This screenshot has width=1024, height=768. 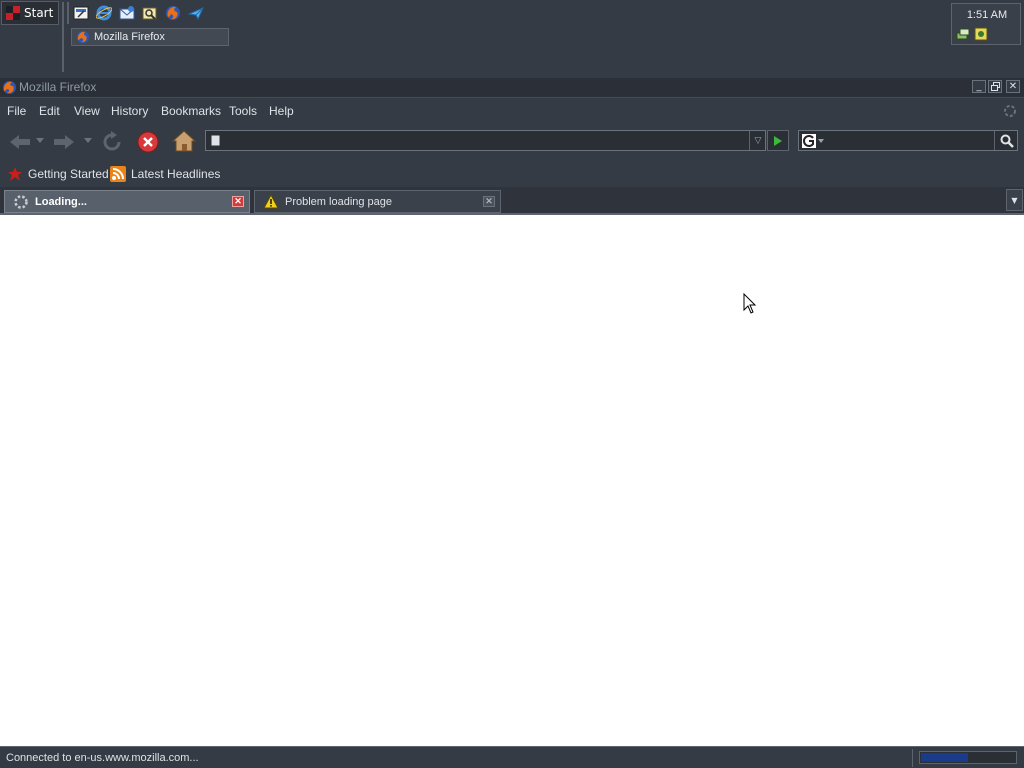 What do you see at coordinates (118, 174) in the screenshot?
I see `rss-feed-icon` at bounding box center [118, 174].